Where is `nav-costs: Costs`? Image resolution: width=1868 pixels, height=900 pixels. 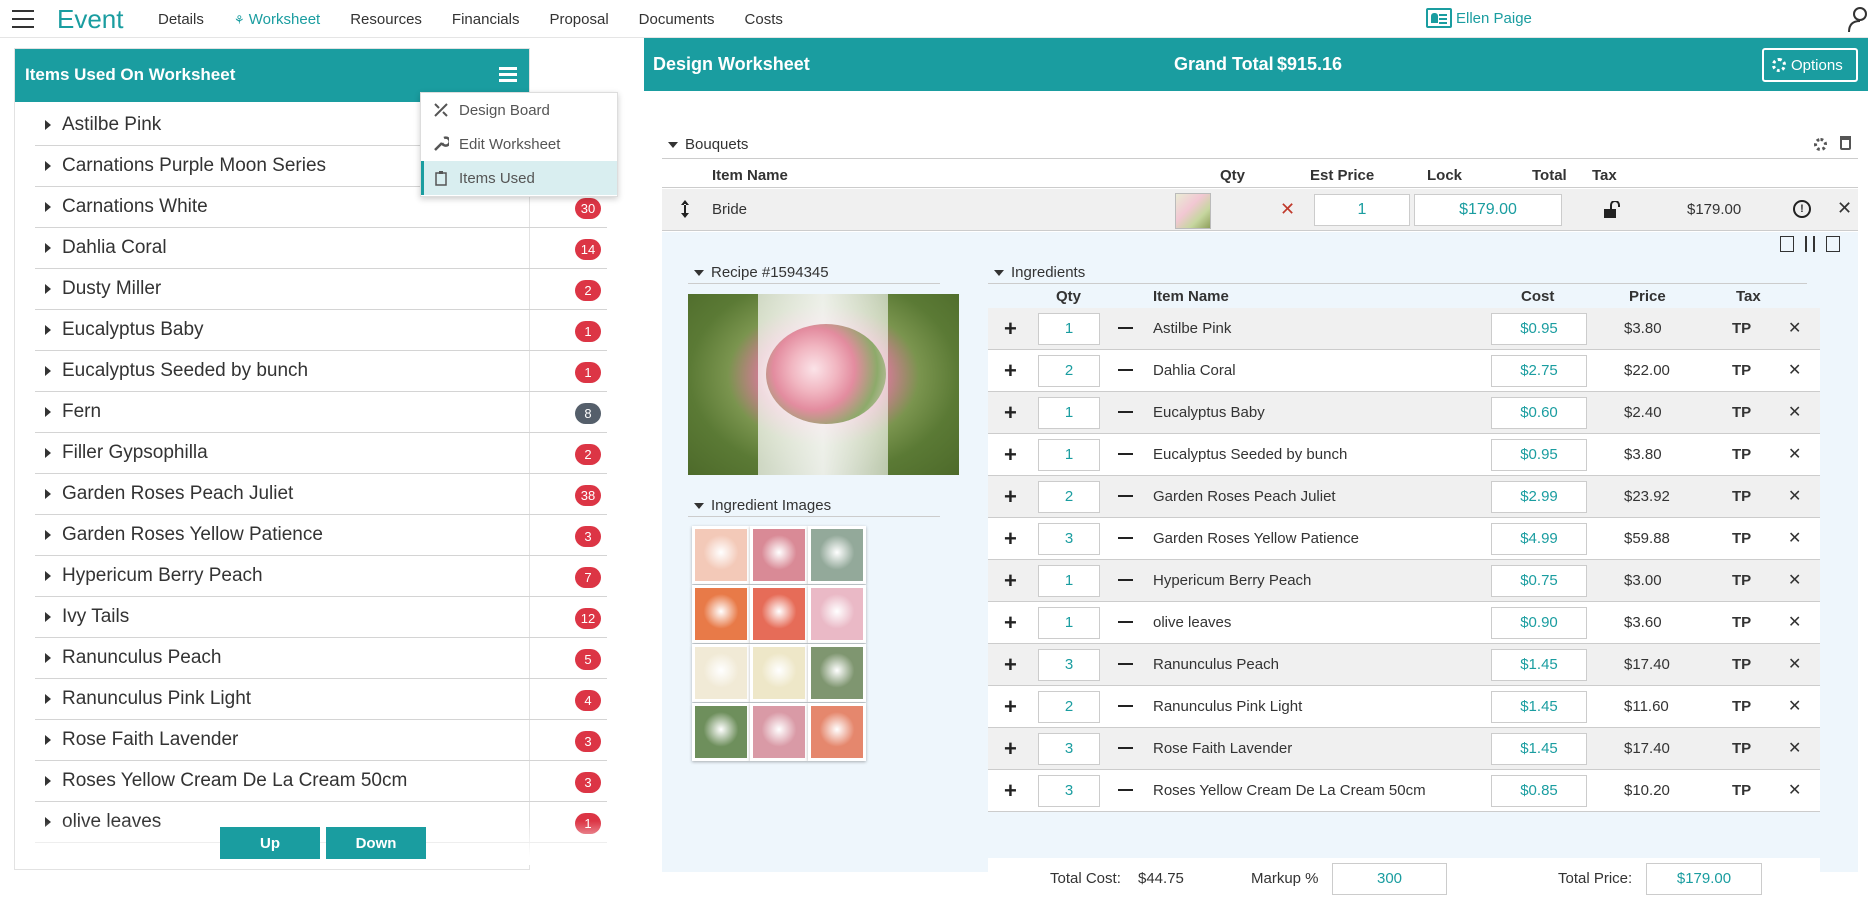 nav-costs: Costs is located at coordinates (764, 19).